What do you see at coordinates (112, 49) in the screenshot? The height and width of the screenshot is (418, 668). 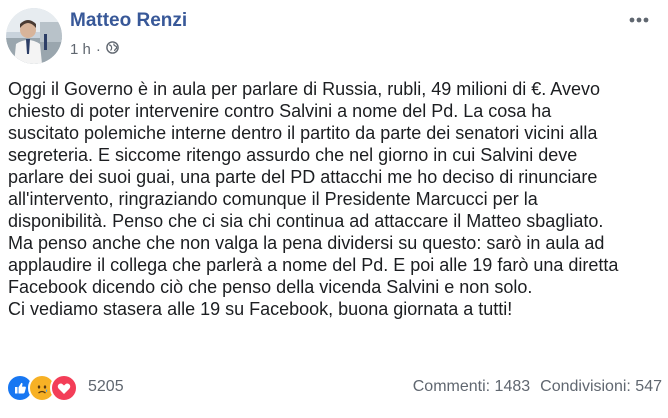 I see `globe-icon` at bounding box center [112, 49].